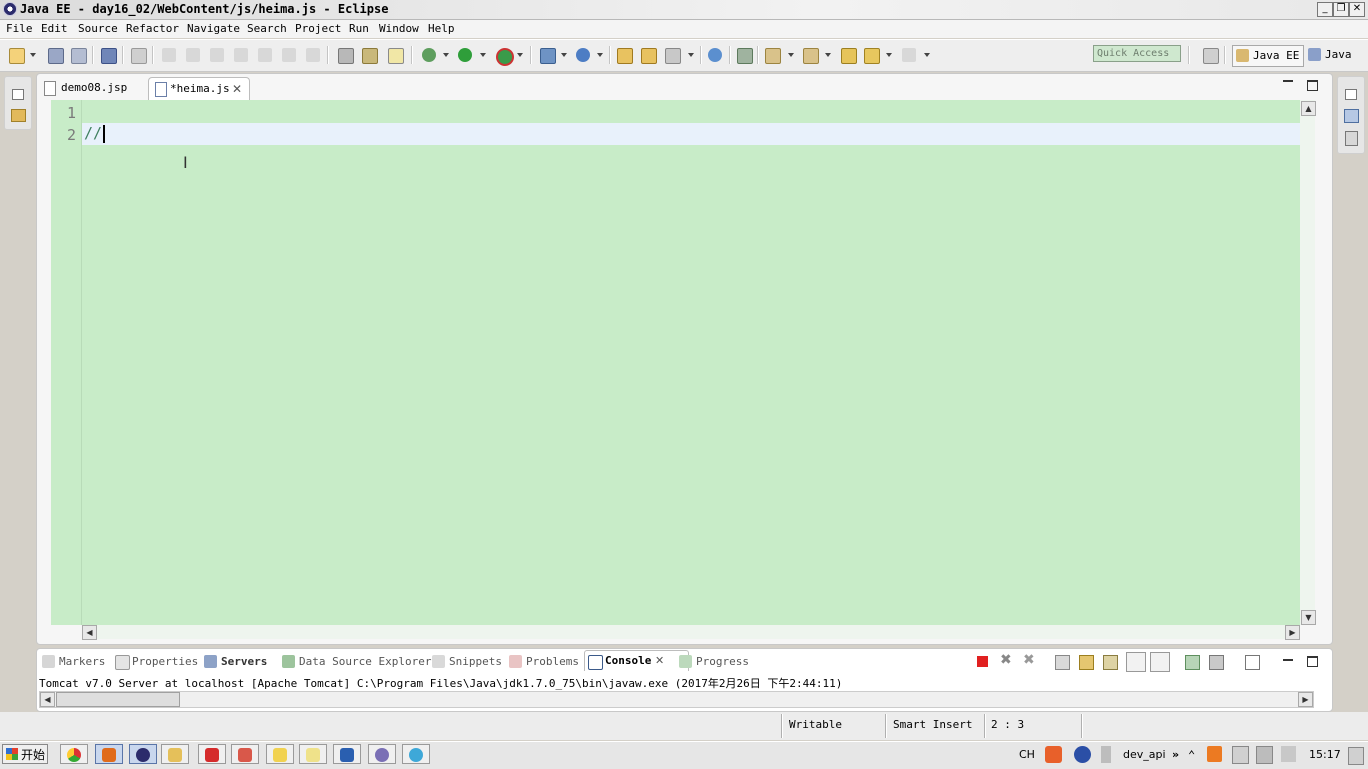 The height and width of the screenshot is (769, 1368). What do you see at coordinates (56, 56) in the screenshot?
I see `save-icon` at bounding box center [56, 56].